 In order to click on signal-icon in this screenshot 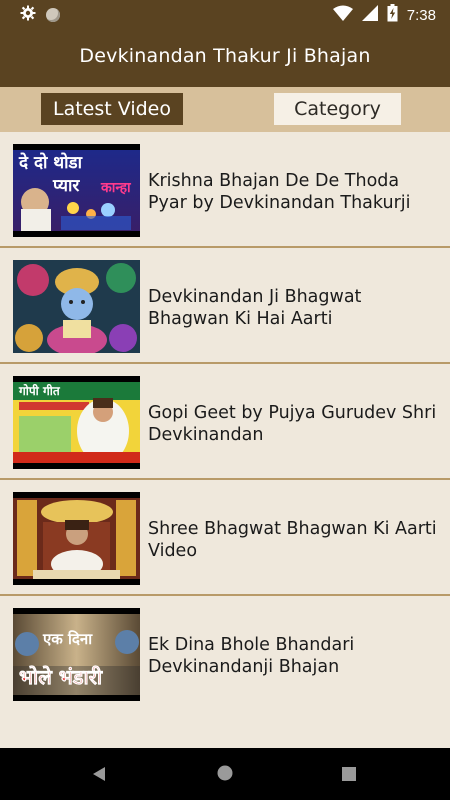, I will do `click(369, 15)`.